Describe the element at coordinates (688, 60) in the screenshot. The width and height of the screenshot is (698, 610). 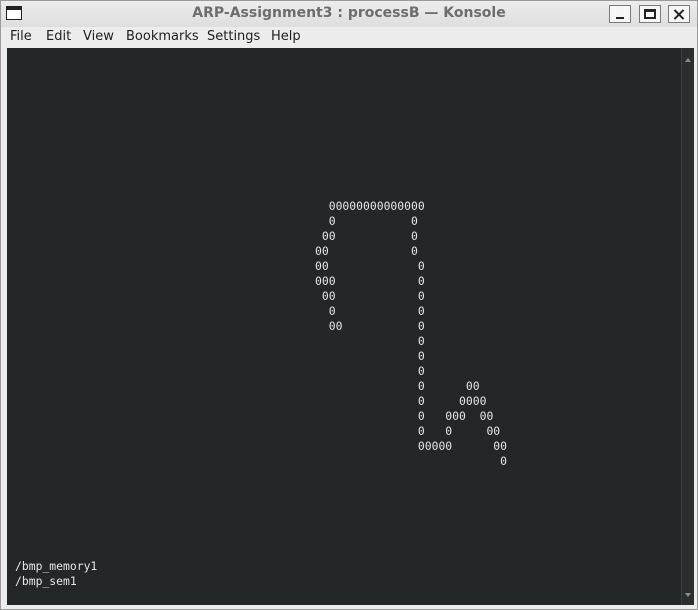
I see `scroll-up-icon` at that location.